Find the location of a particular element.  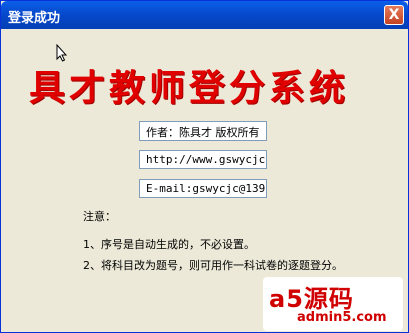

watermark-sub: admin5.com is located at coordinates (342, 317).